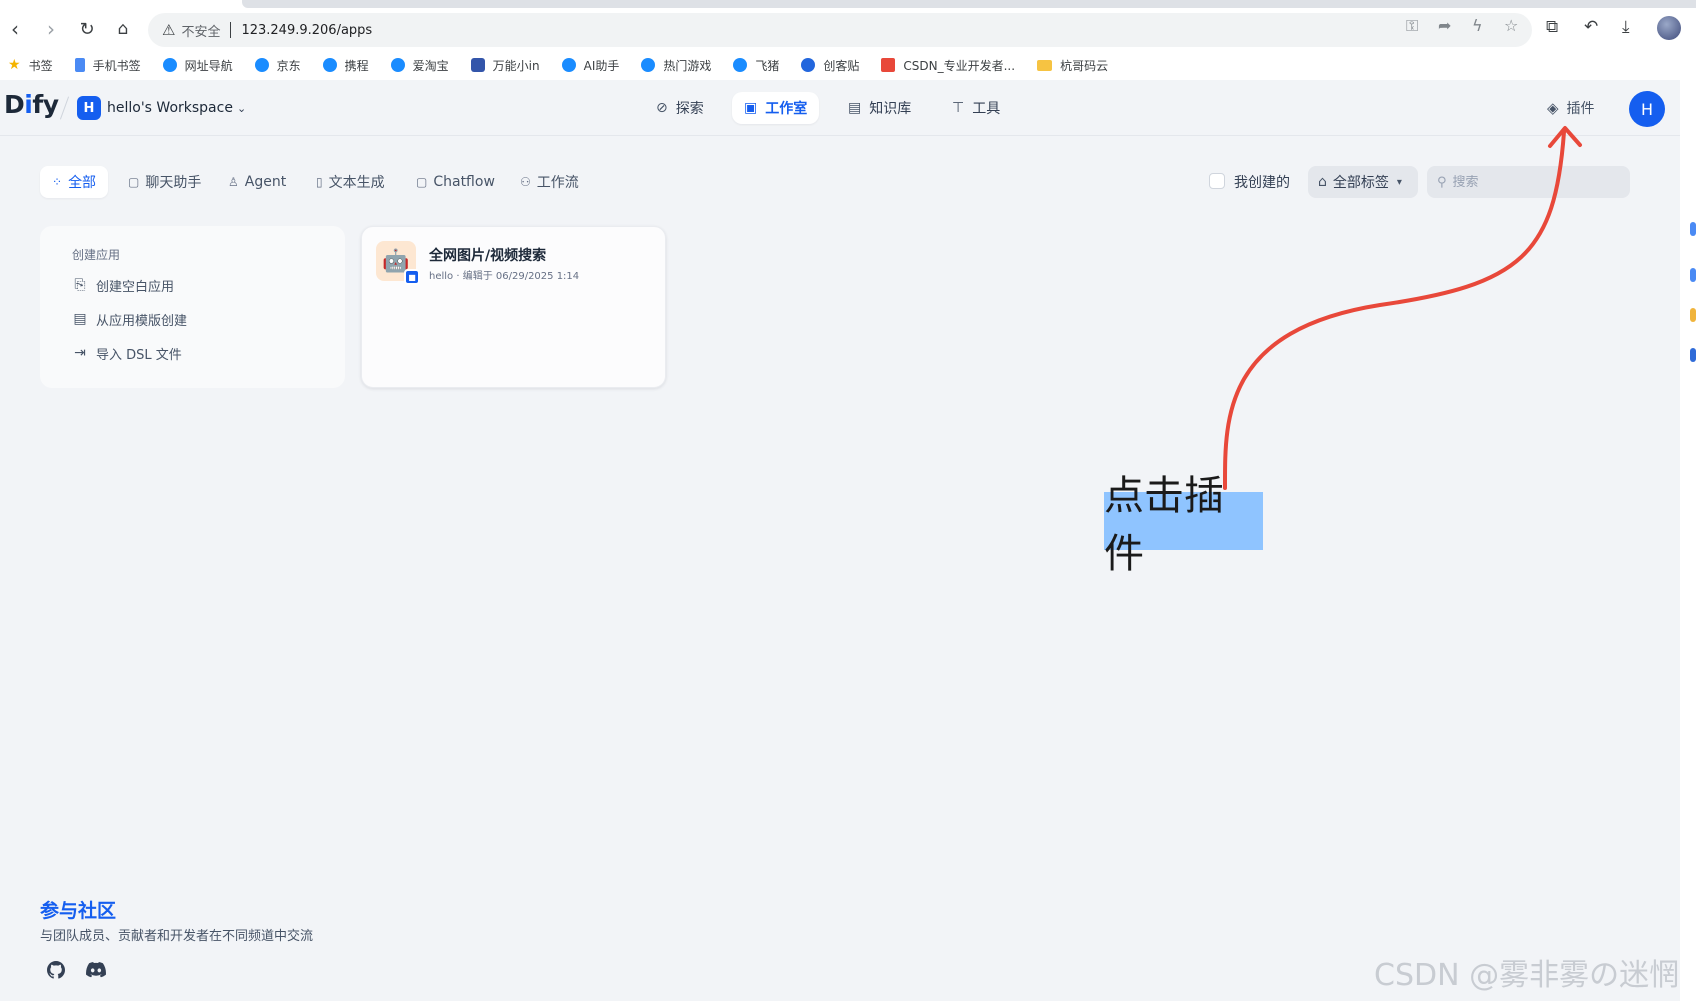 This screenshot has height=1001, width=1696. I want to click on bookmark-item: 爱淘宝, so click(419, 65).